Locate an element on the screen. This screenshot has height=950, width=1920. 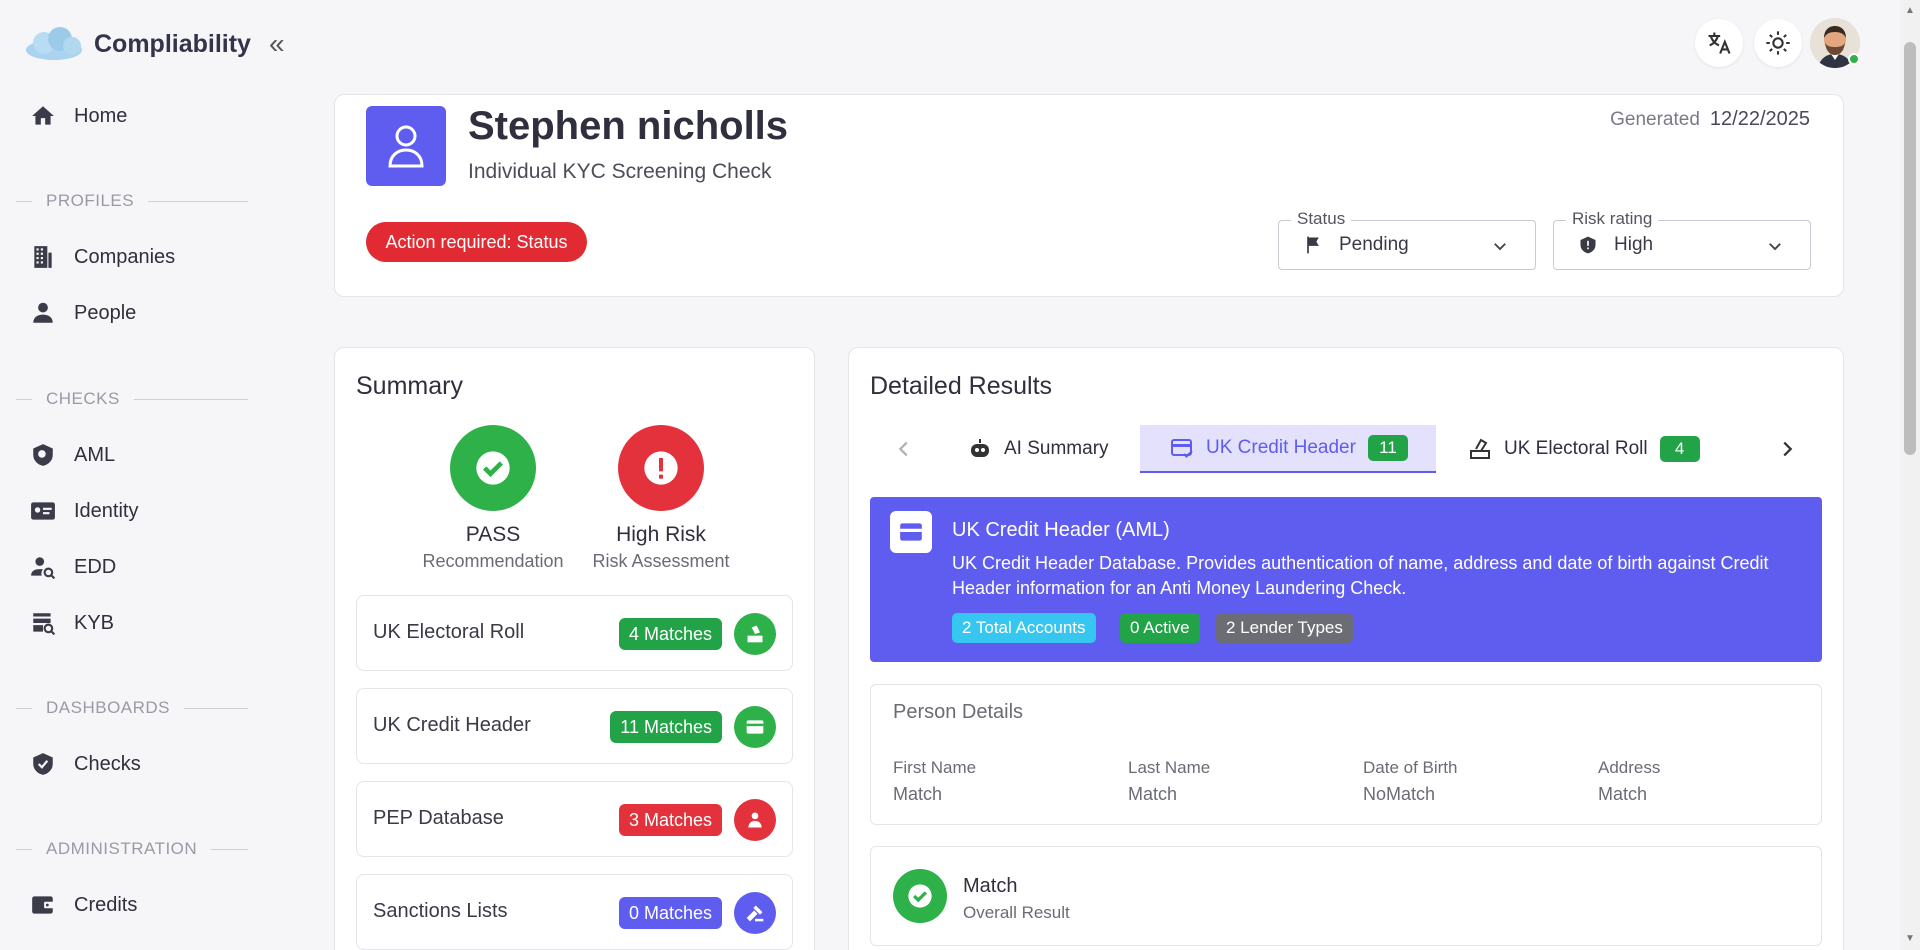
first-name-field: First Name Match is located at coordinates (1003, 781).